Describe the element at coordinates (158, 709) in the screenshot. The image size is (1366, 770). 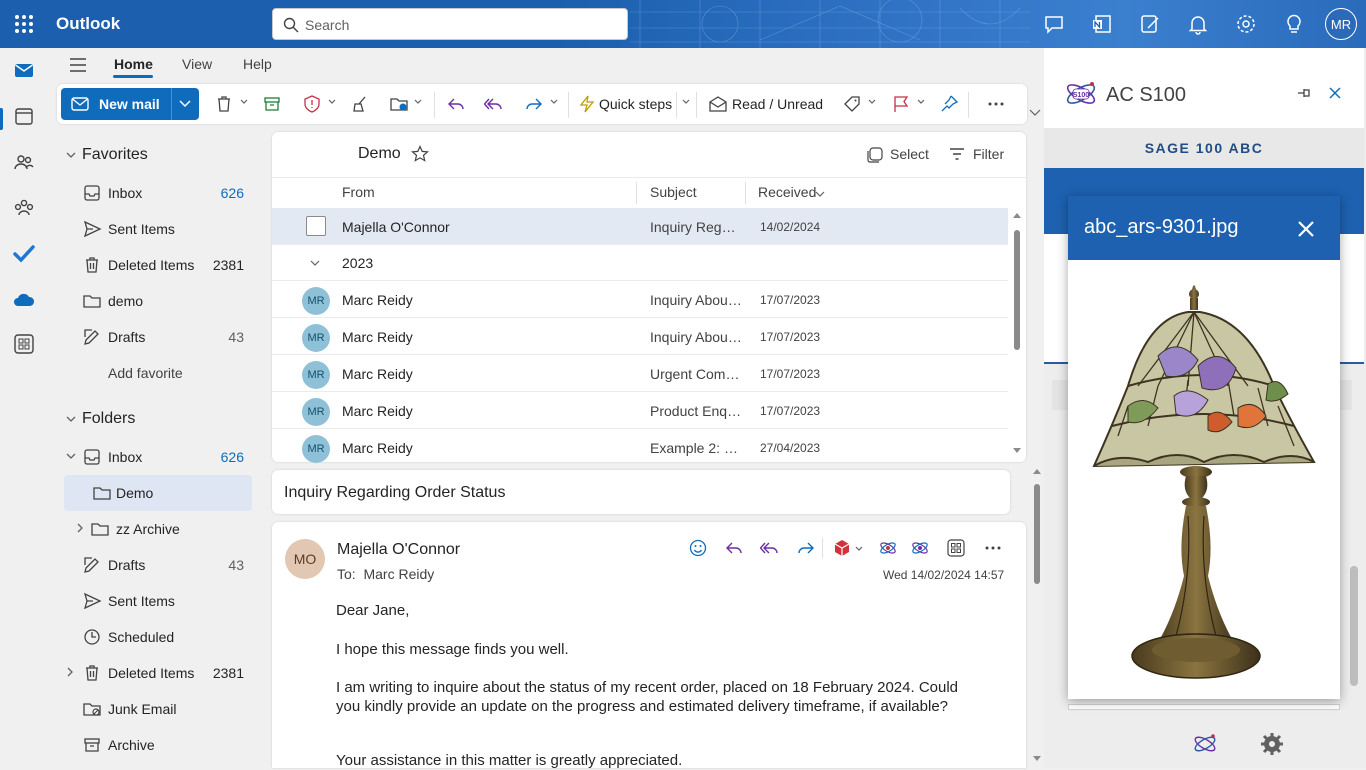
I see `folder-item-junk: Junk Email` at that location.